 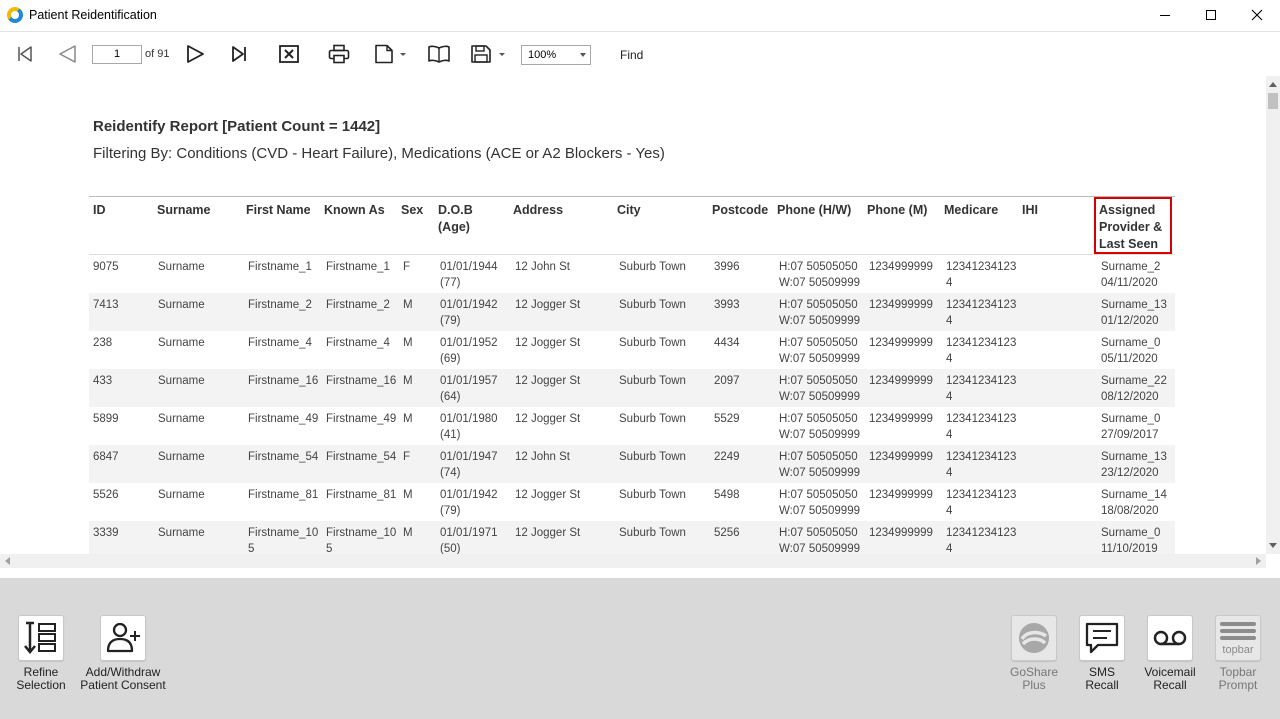 I want to click on horizontal-scrollbar, so click(x=633, y=561).